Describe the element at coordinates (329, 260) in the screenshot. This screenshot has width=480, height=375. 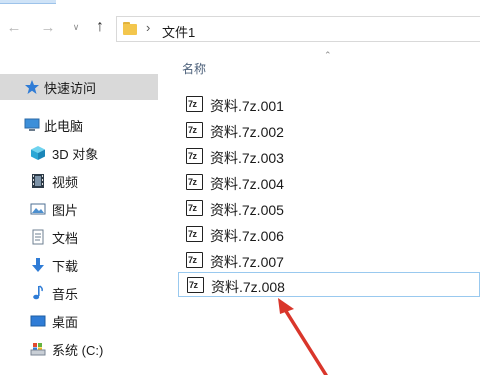
I see `file-row: 7z 资料.7z.007` at that location.